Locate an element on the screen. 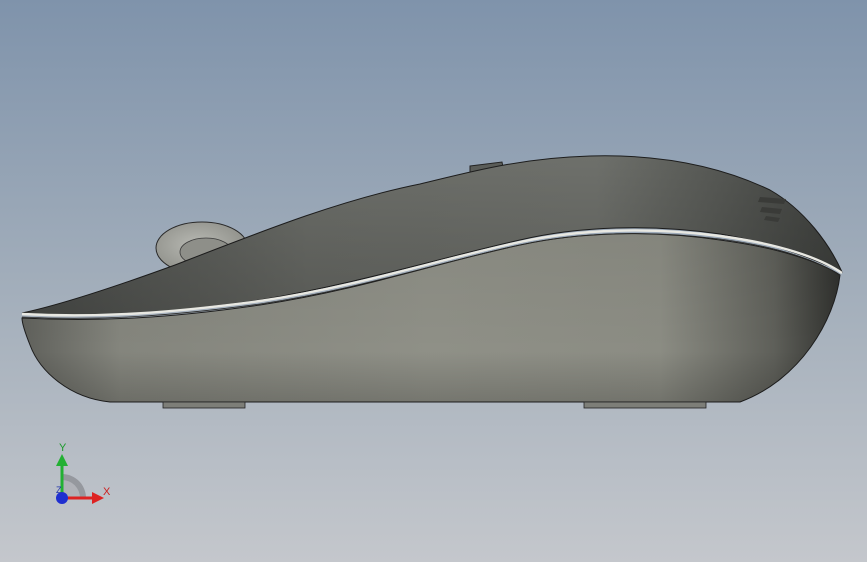 This screenshot has height=562, width=867. front-foot is located at coordinates (204, 405).